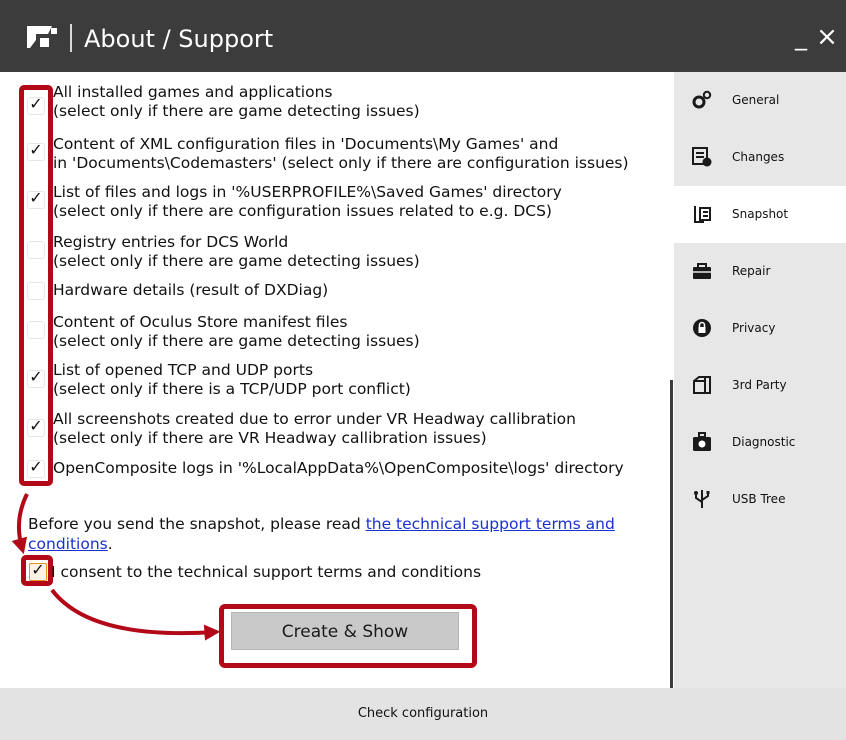 The image size is (846, 740). Describe the element at coordinates (110, 544) in the screenshot. I see `terms-notice-suffix: .` at that location.